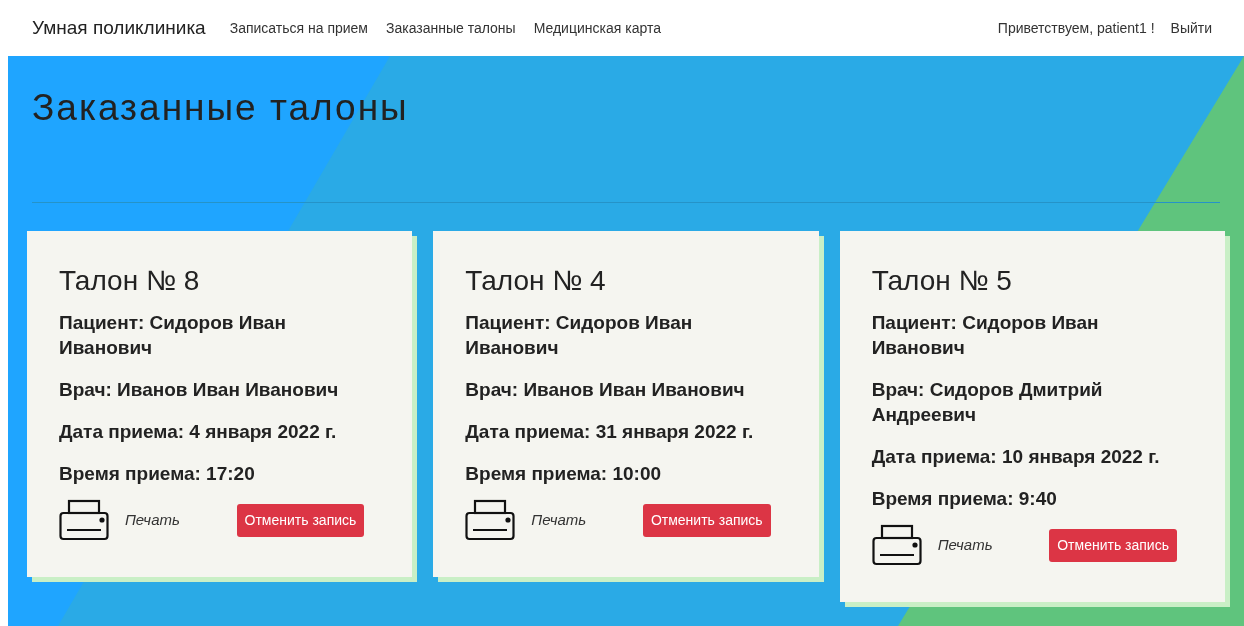  I want to click on ticket-title: Талон № 8, so click(130, 281).